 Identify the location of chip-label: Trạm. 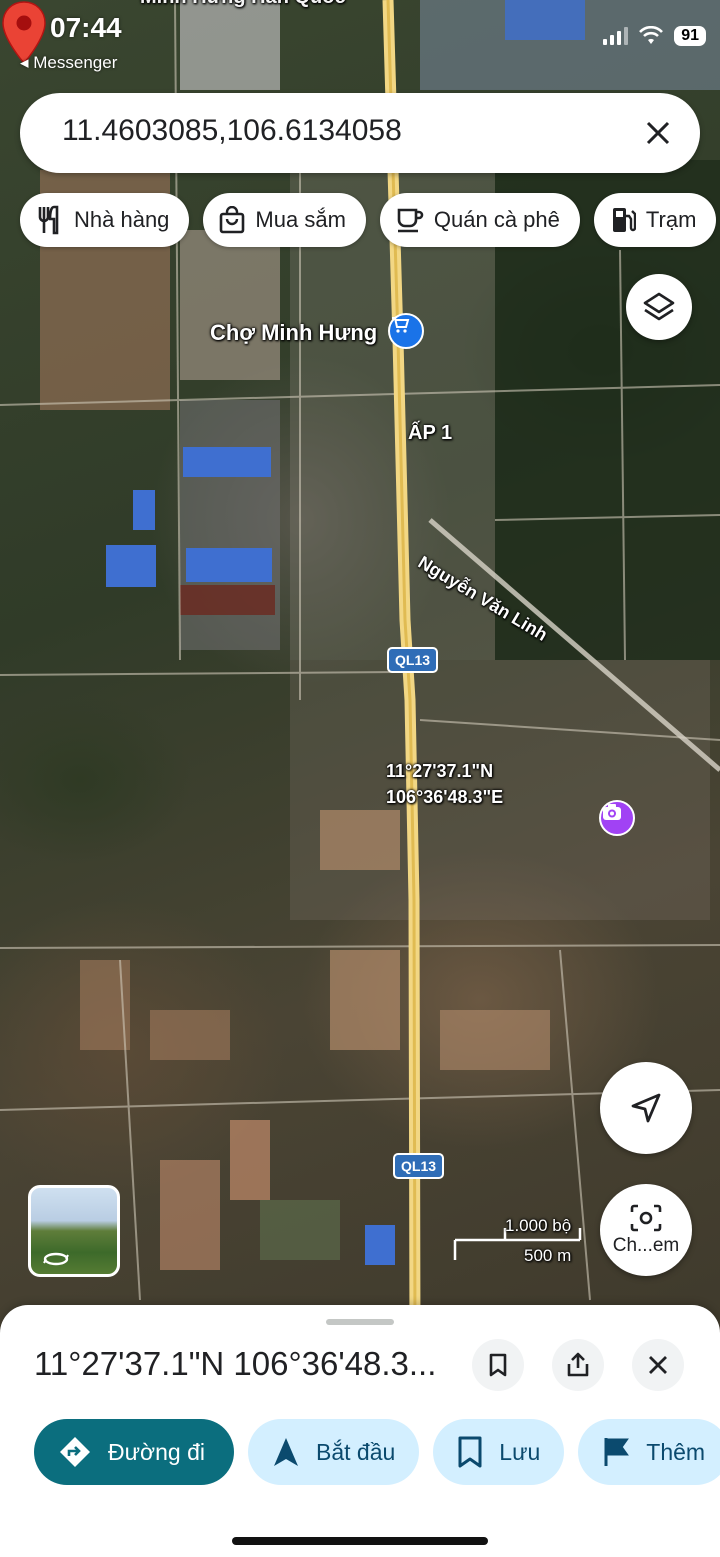
(671, 219).